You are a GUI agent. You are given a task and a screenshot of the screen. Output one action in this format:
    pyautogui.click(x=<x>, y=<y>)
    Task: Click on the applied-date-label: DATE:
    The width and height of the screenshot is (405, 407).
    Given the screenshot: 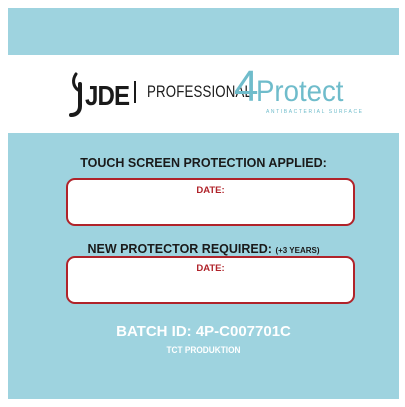 What is the action you would take?
    pyautogui.click(x=210, y=190)
    